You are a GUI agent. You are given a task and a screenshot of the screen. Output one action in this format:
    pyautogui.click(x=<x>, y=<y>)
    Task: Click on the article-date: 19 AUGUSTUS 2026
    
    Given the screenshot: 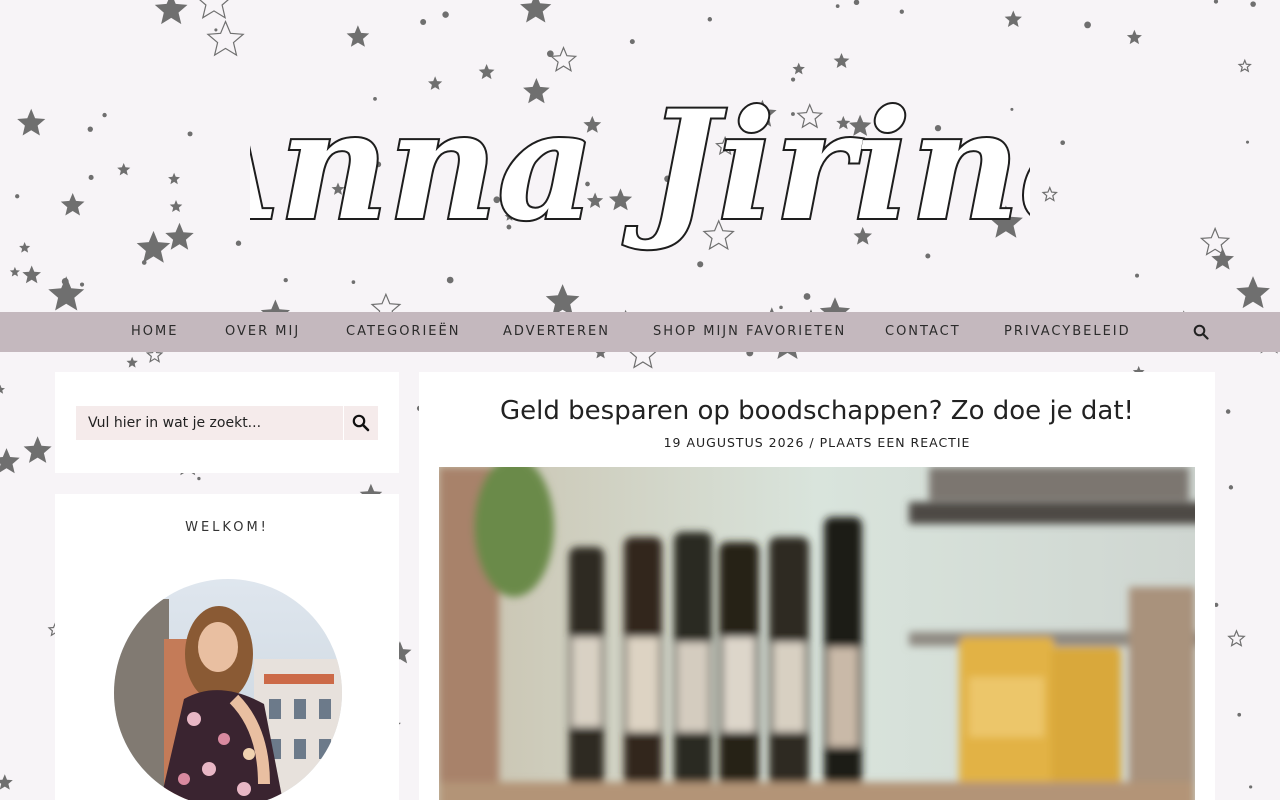 What is the action you would take?
    pyautogui.click(x=734, y=442)
    